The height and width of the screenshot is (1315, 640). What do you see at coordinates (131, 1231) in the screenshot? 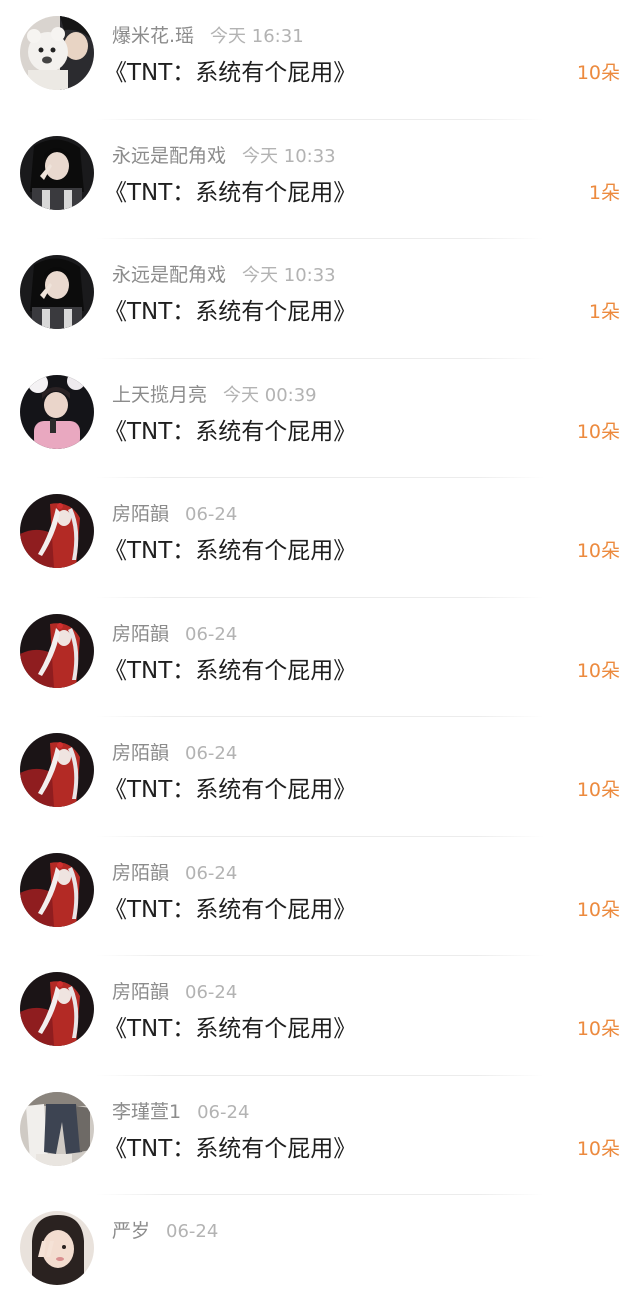
I see `user-name: 严岁` at bounding box center [131, 1231].